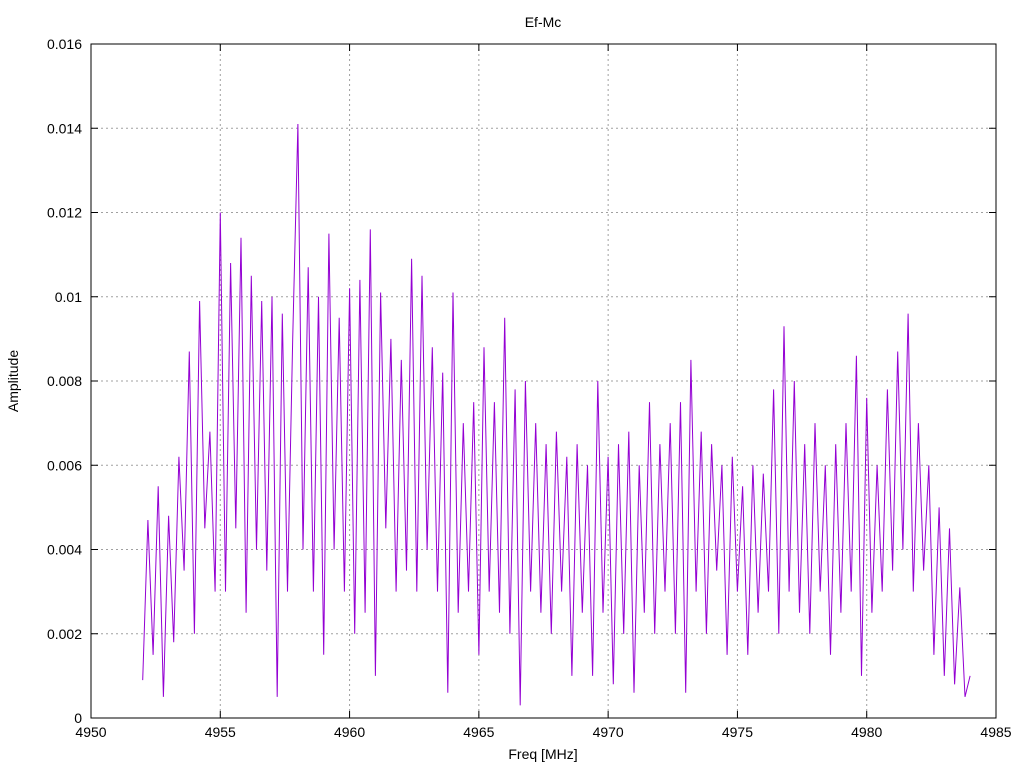  What do you see at coordinates (542, 754) in the screenshot?
I see `x-axis-label: Freq [MHz]` at bounding box center [542, 754].